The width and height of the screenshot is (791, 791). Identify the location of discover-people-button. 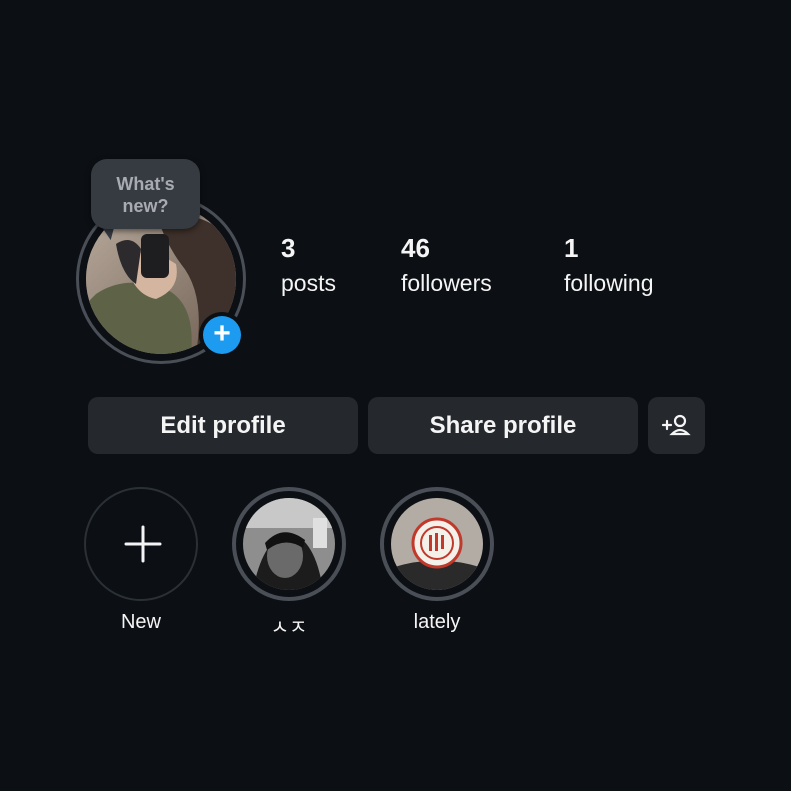
(676, 425).